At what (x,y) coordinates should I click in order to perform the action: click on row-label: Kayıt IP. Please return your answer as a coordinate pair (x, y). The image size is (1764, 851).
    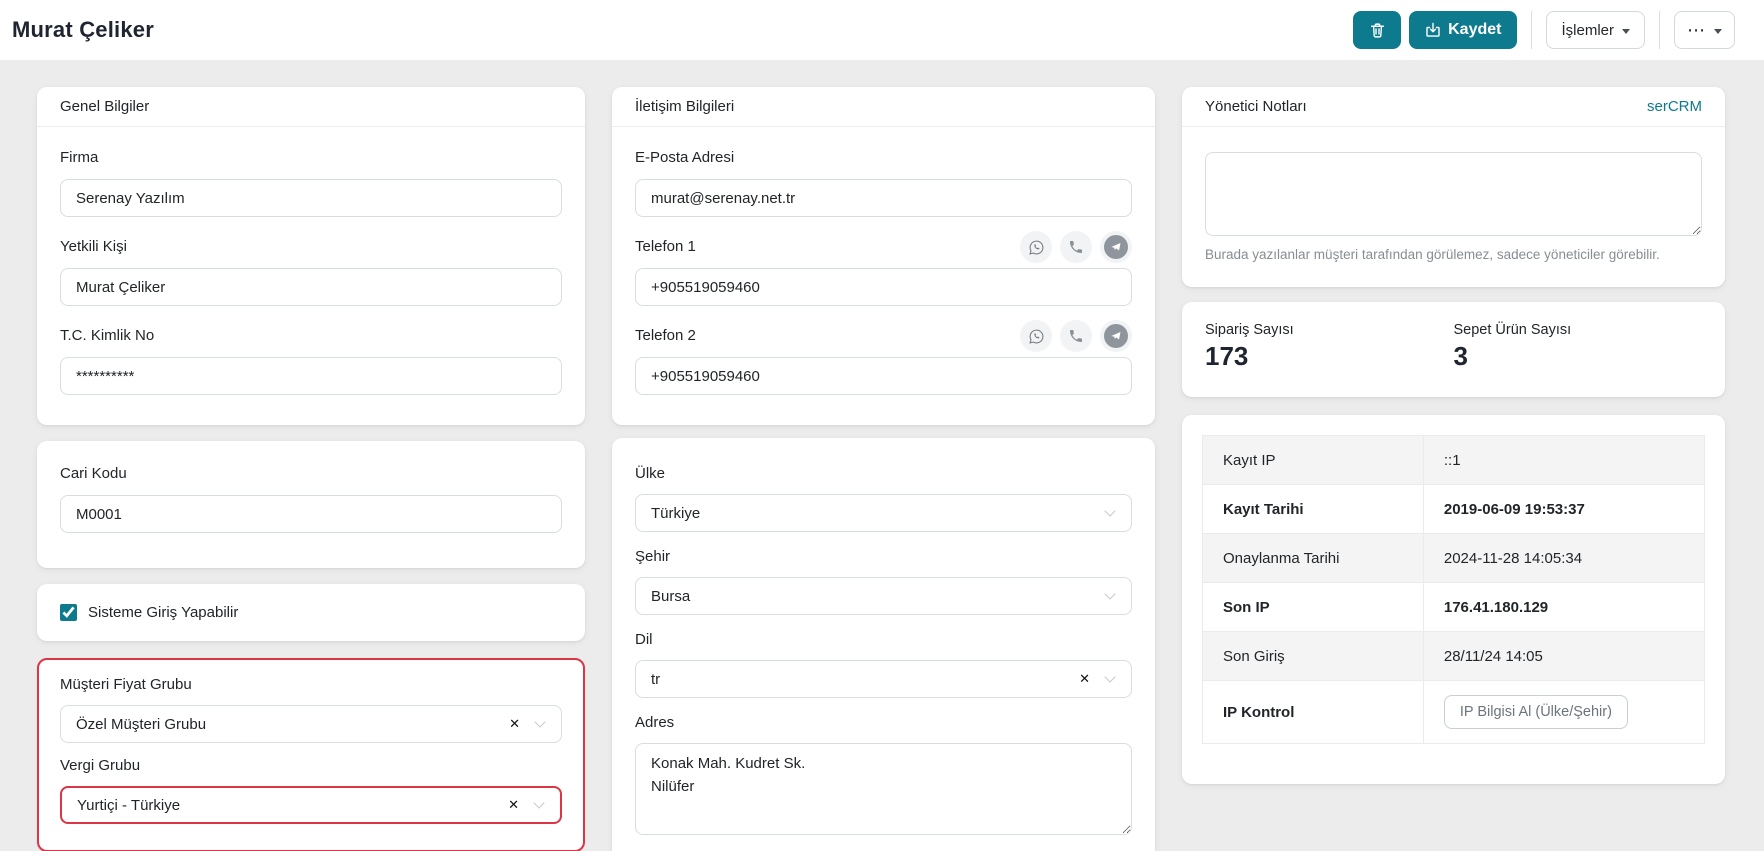
    Looking at the image, I should click on (1313, 460).